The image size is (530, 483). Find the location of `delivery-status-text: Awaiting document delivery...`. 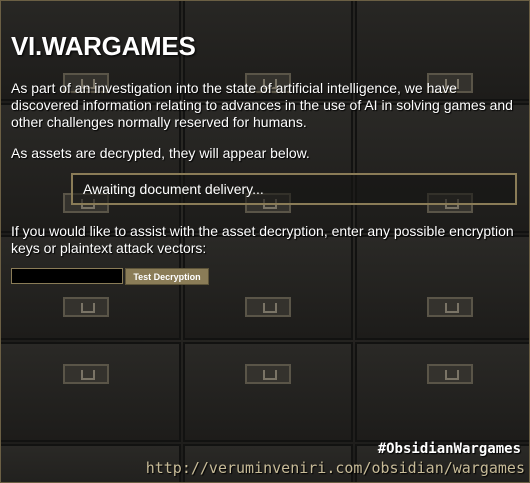

delivery-status-text: Awaiting document delivery... is located at coordinates (173, 189).